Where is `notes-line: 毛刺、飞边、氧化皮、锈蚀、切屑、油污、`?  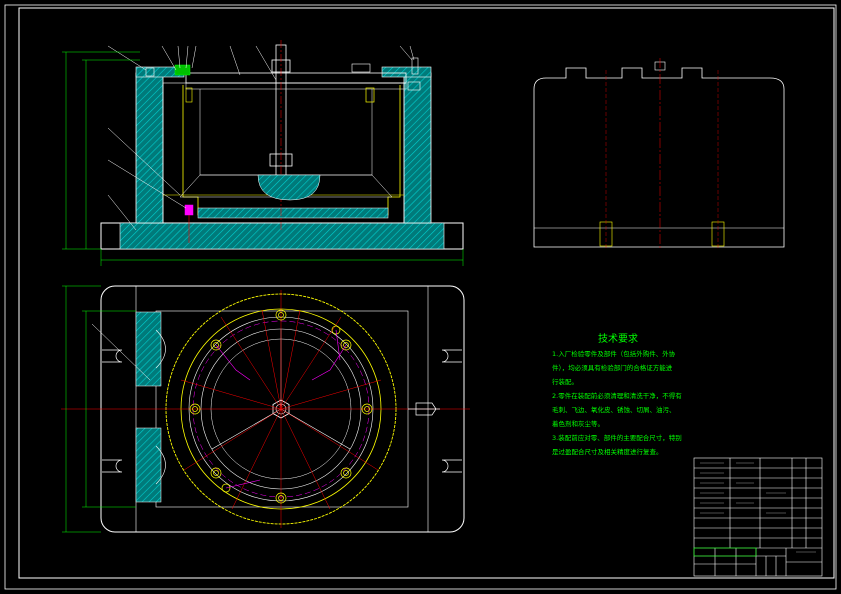
notes-line: 毛刺、飞边、氧化皮、锈蚀、切屑、油污、 is located at coordinates (614, 410).